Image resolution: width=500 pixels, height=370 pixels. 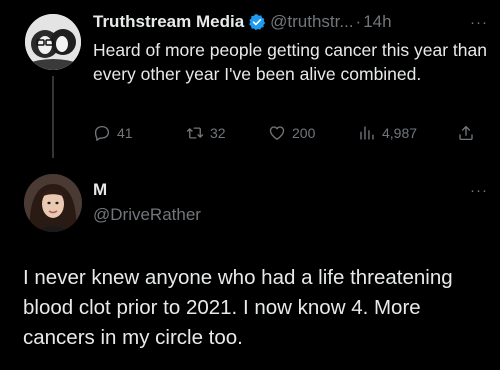 I want to click on views-button: 4,987, so click(x=387, y=133).